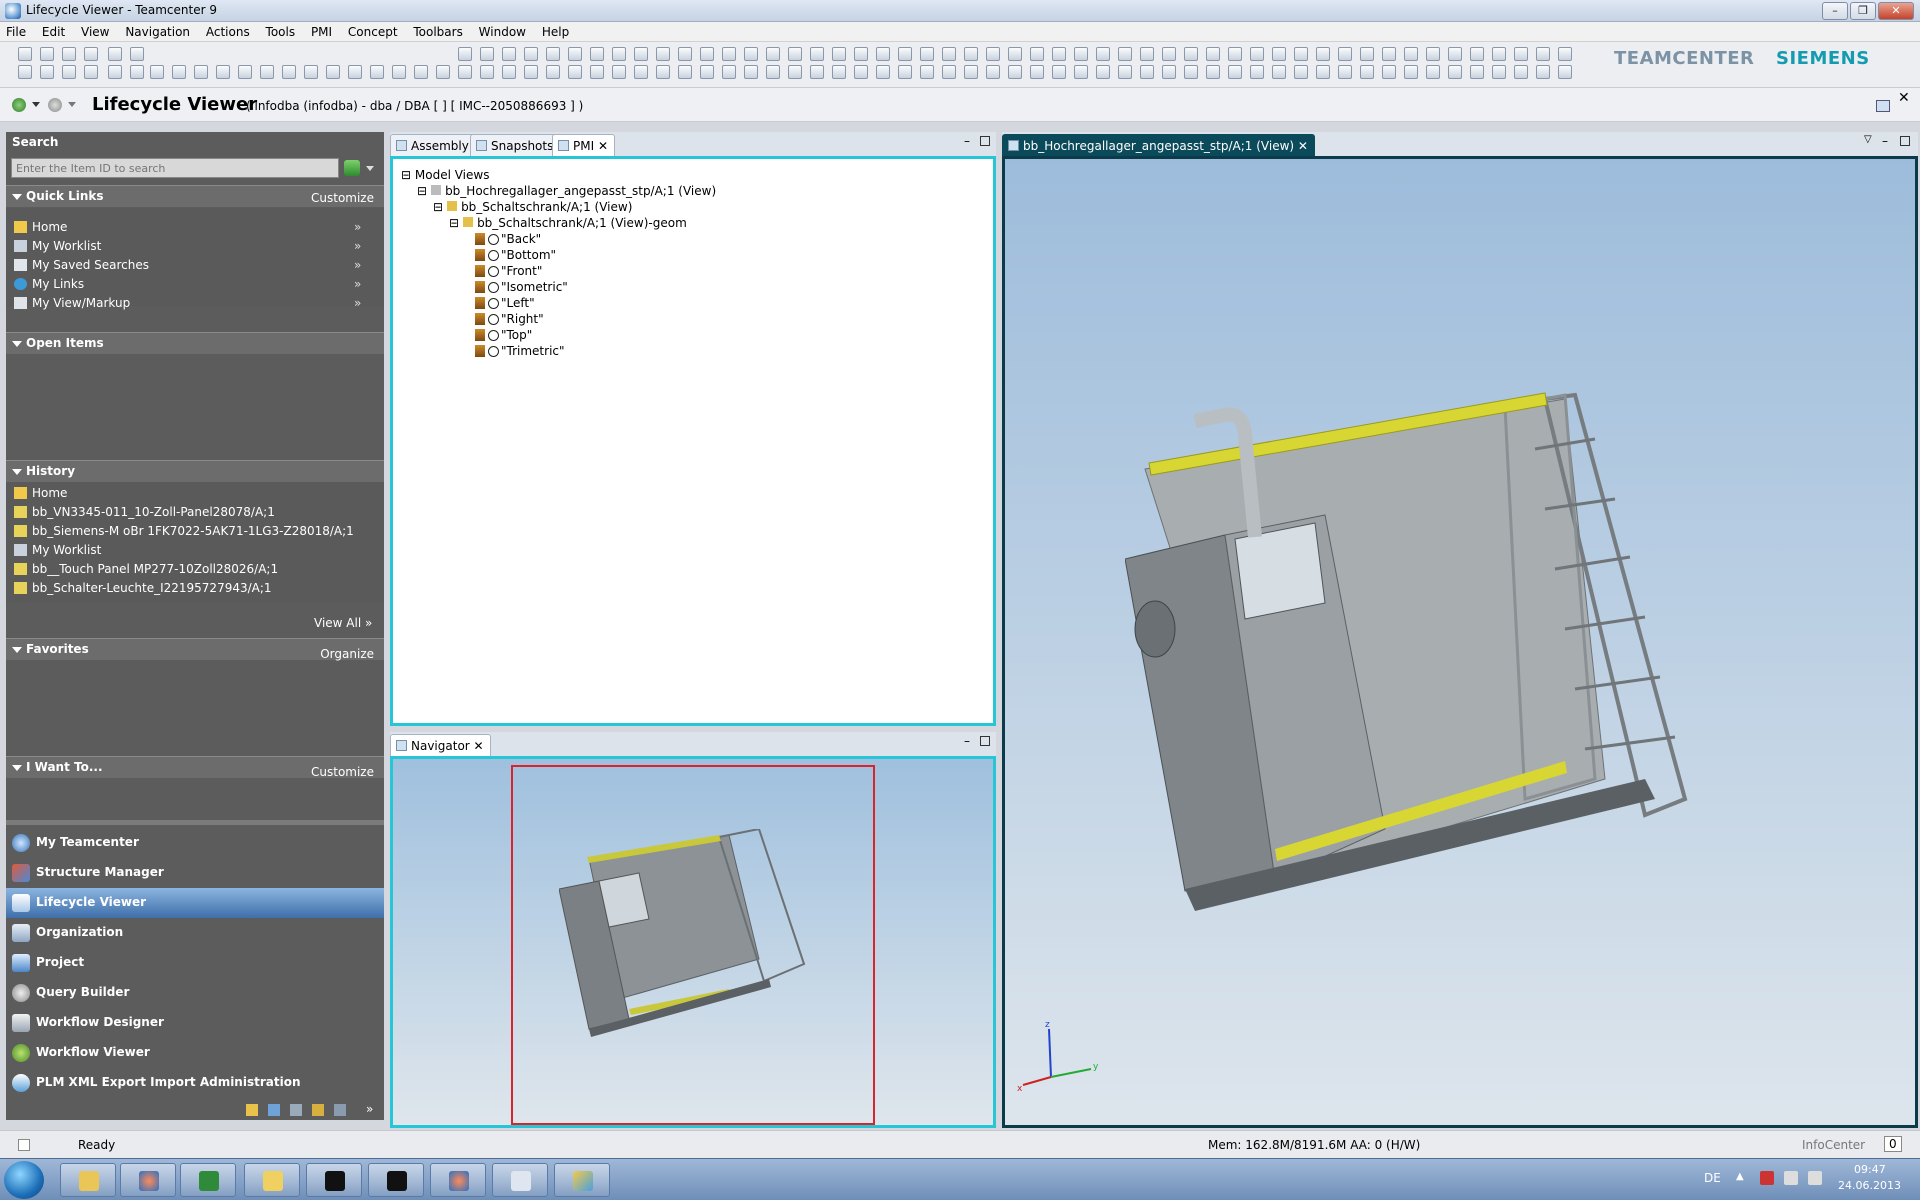  Describe the element at coordinates (1868, 139) in the screenshot. I see `view-menu-icon: ▽` at that location.